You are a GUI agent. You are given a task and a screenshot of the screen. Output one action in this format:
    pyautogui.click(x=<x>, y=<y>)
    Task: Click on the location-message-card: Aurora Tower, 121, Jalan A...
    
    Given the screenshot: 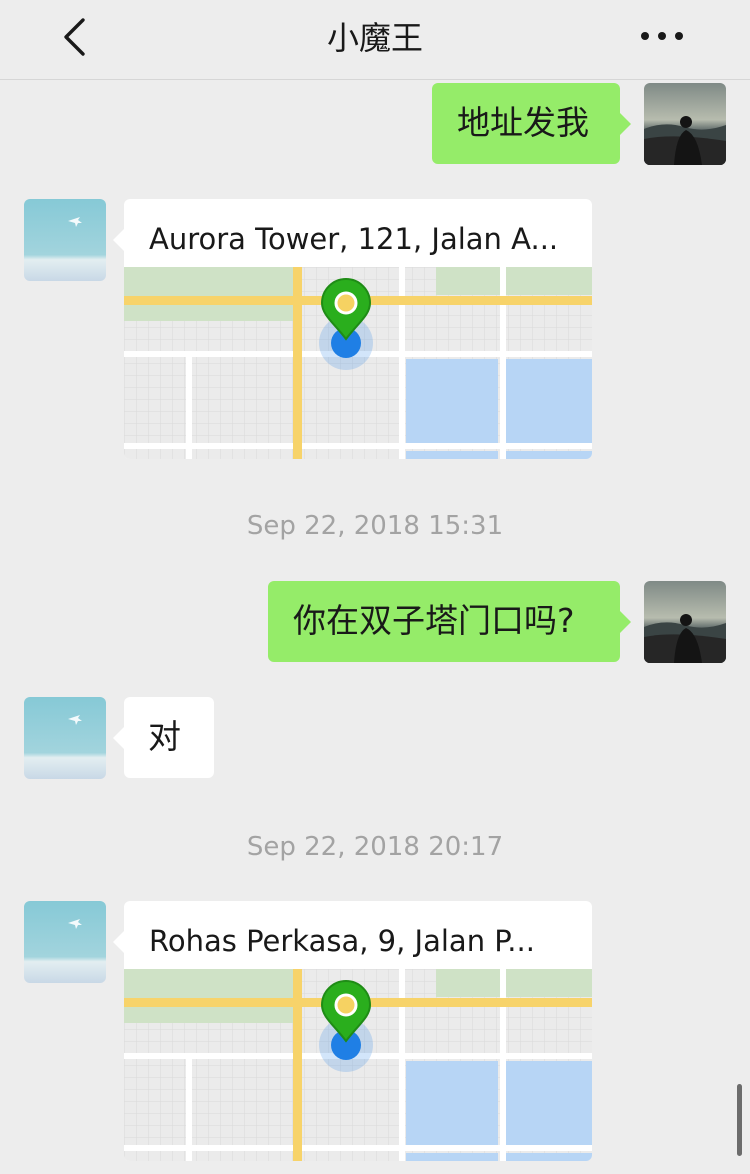 What is the action you would take?
    pyautogui.click(x=358, y=329)
    